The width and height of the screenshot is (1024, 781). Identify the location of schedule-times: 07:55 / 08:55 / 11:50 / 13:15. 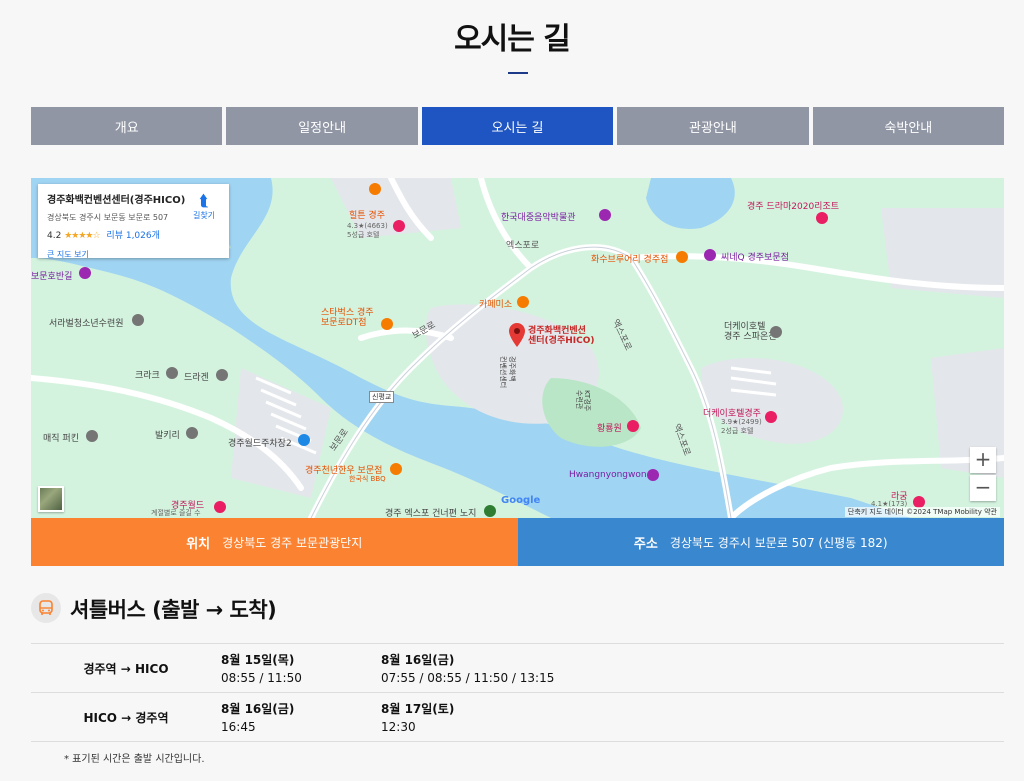
(468, 678).